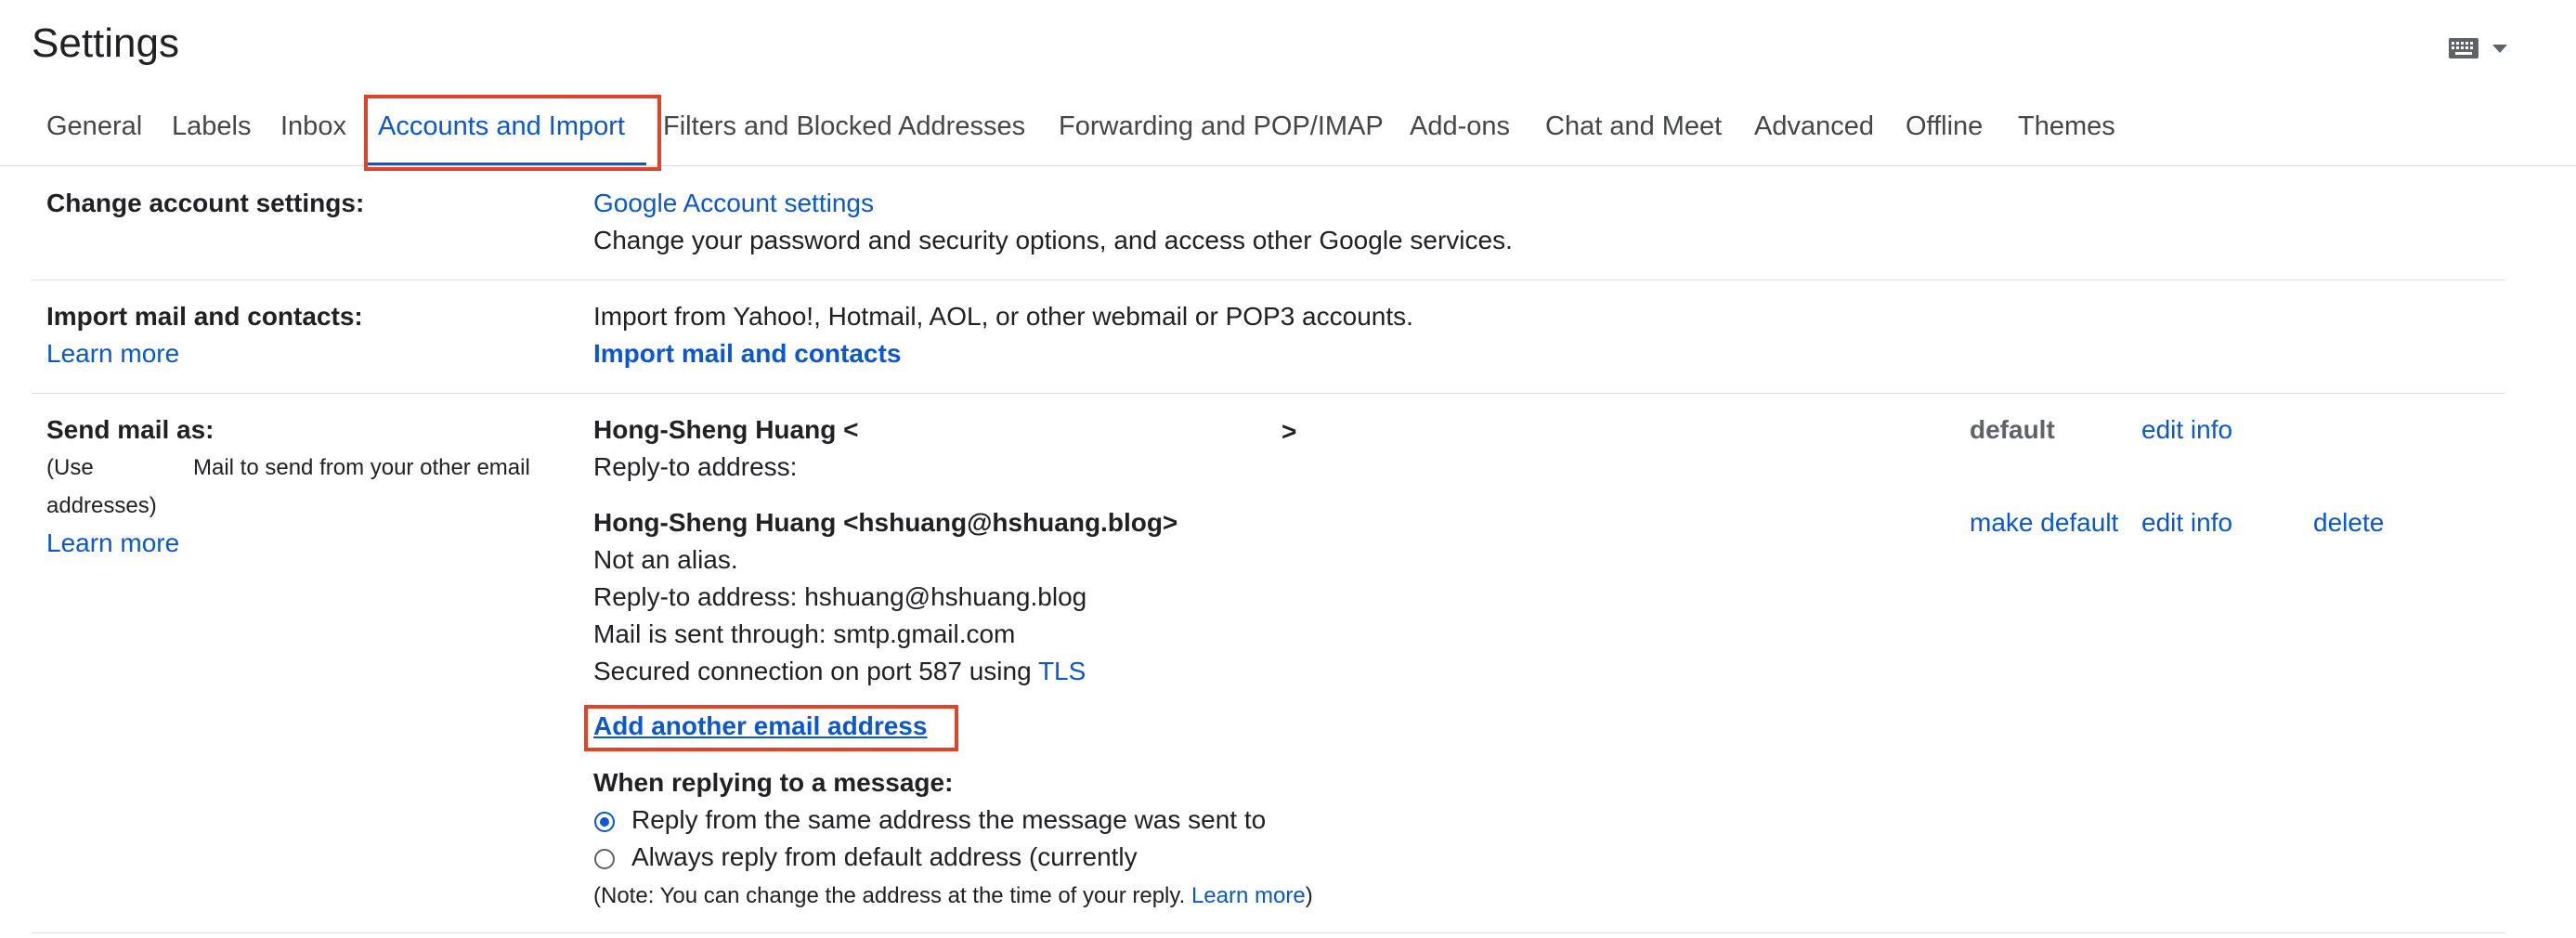 The width and height of the screenshot is (2576, 938). Describe the element at coordinates (844, 126) in the screenshot. I see `tab-filters-and-blocked-addresses: Filters and Blocked Addresses` at that location.